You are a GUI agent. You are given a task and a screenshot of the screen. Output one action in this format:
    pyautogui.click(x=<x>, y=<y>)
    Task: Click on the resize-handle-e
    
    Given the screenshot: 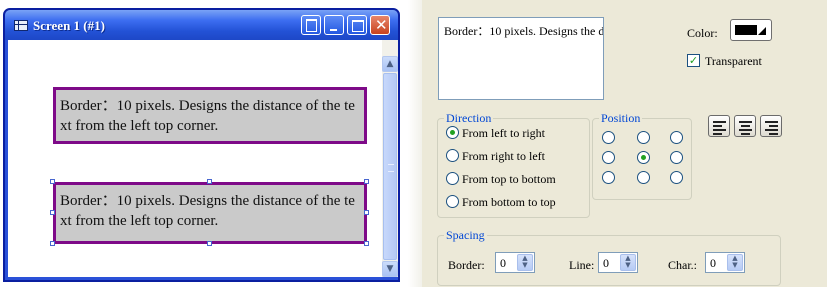 What is the action you would take?
    pyautogui.click(x=366, y=212)
    